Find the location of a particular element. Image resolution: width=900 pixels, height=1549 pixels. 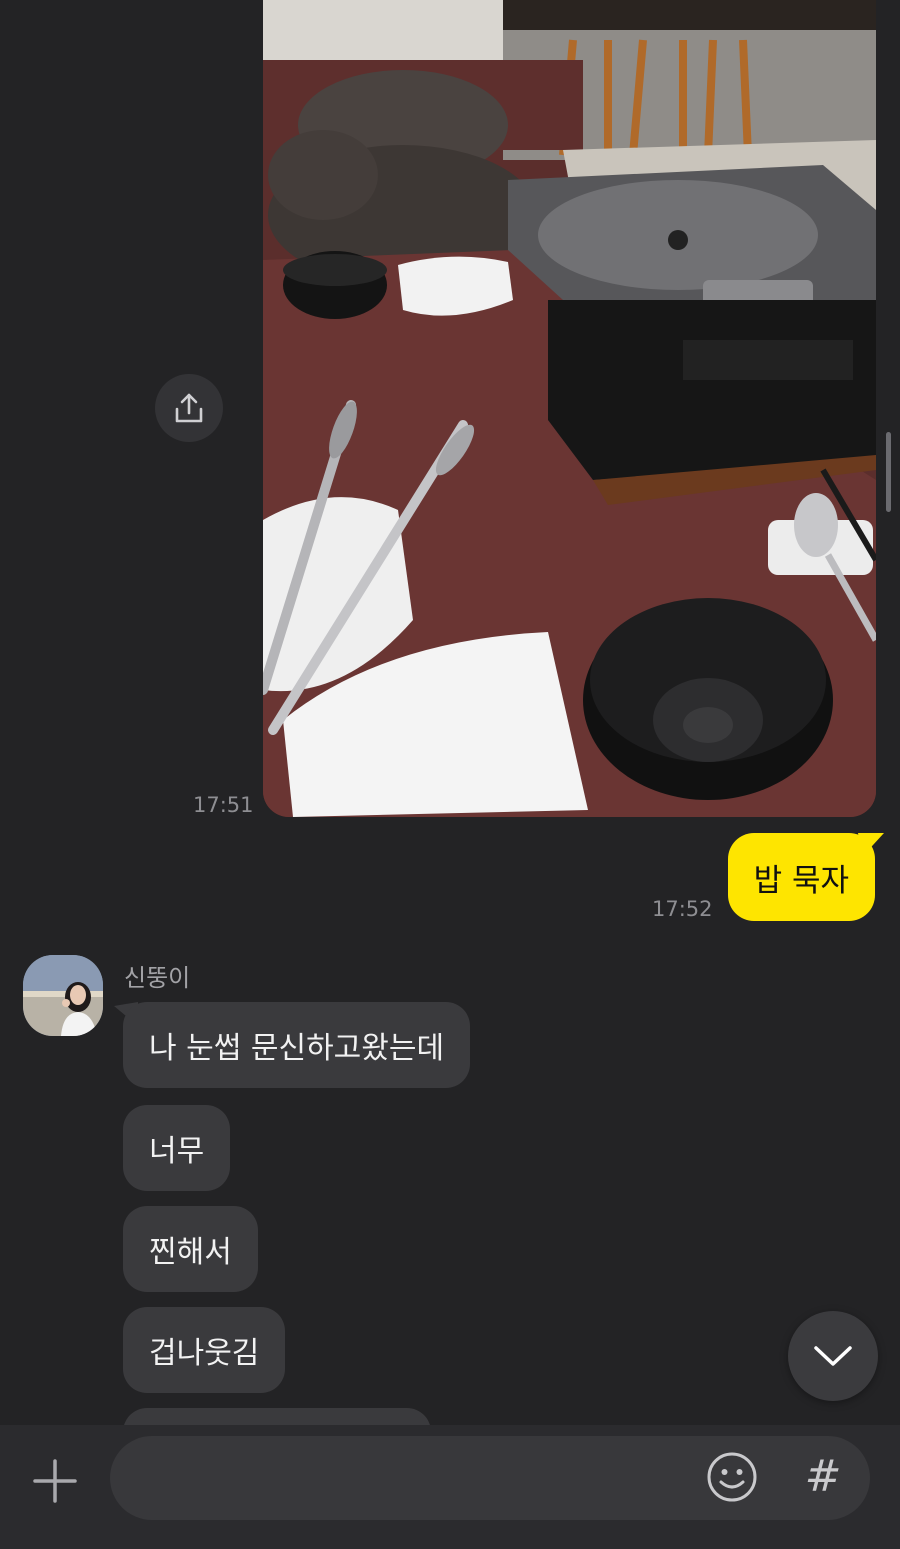

scroll-to-bottom-button is located at coordinates (833, 1356).